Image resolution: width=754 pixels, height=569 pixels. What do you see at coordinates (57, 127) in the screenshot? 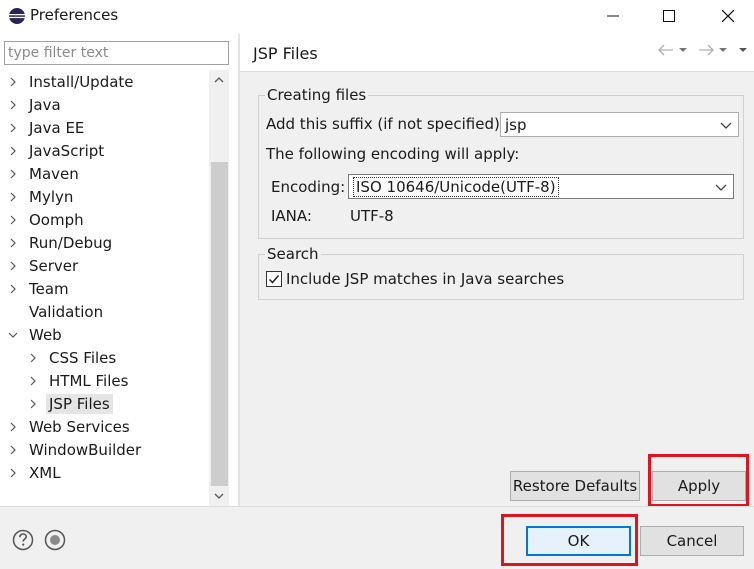
I see `tree-item-label: Java EE` at bounding box center [57, 127].